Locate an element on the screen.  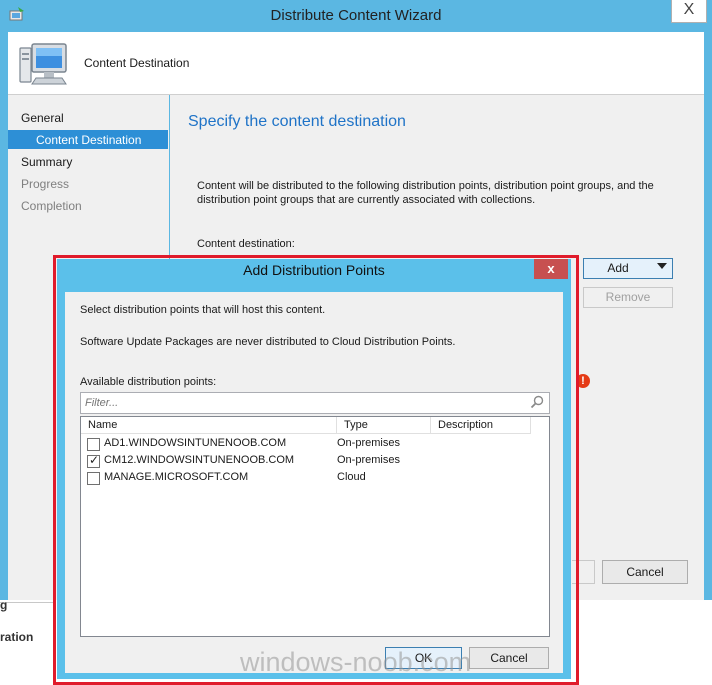
filter-box is located at coordinates (315, 403).